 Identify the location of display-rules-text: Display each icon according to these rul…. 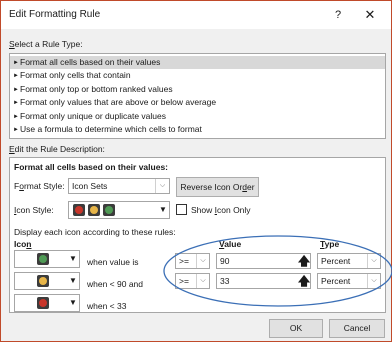
(95, 232).